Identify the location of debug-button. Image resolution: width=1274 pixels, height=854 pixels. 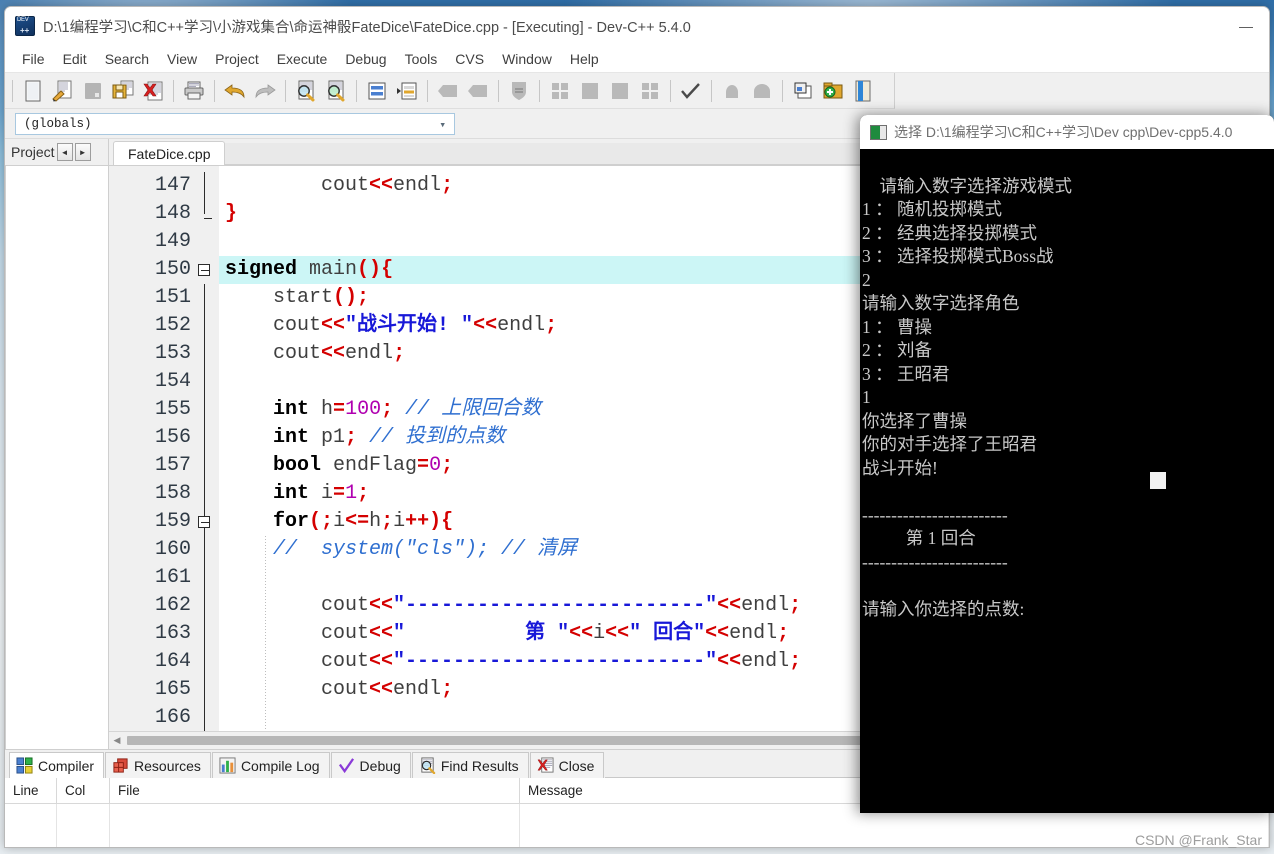
(732, 91).